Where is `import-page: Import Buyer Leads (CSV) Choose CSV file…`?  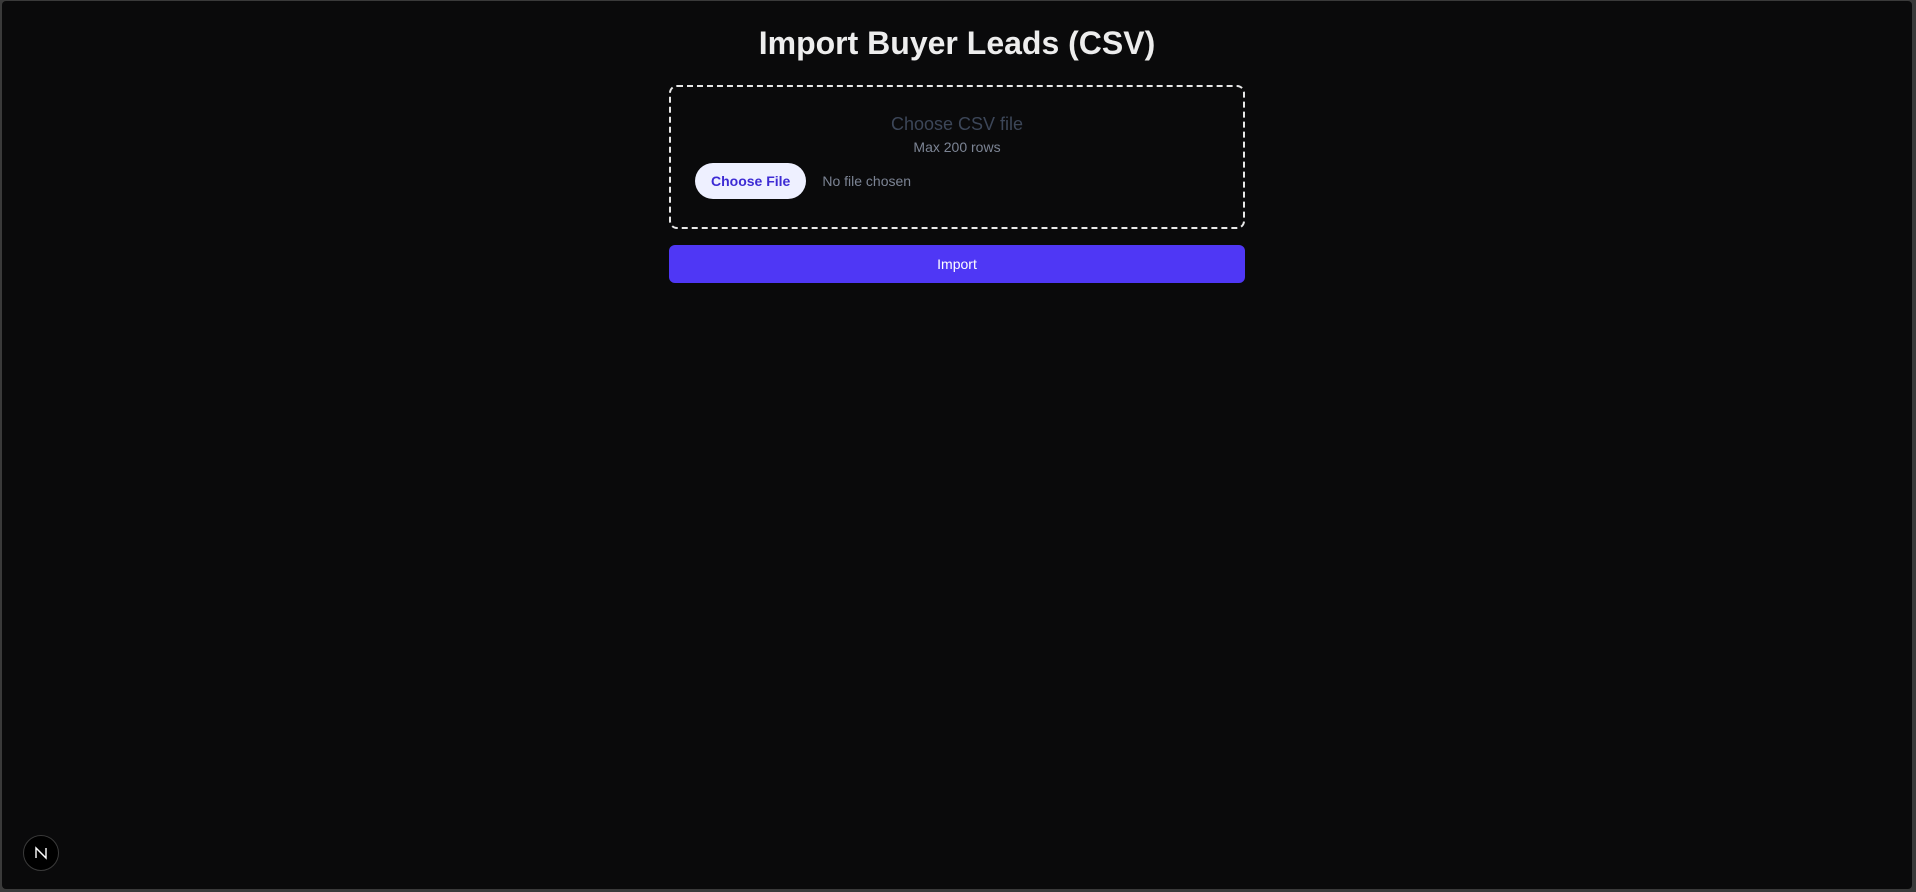
import-page: Import Buyer Leads (CSV) Choose CSV file… is located at coordinates (957, 142).